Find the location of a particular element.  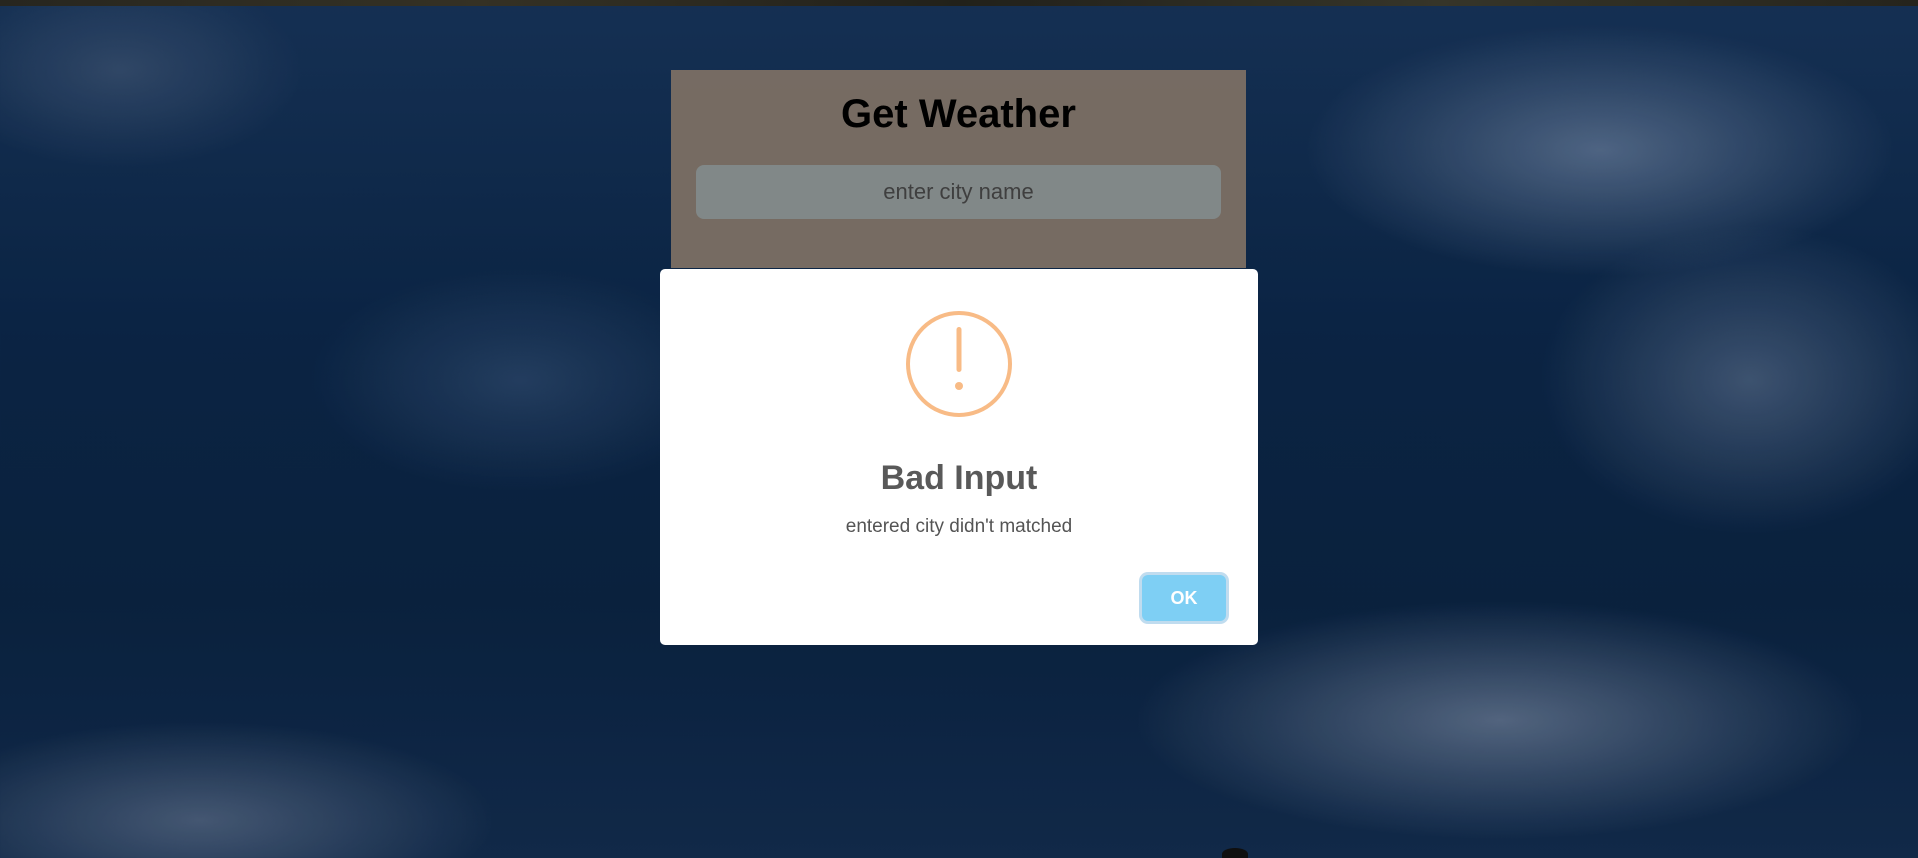

alert-message: entered city didn't matched is located at coordinates (959, 526).